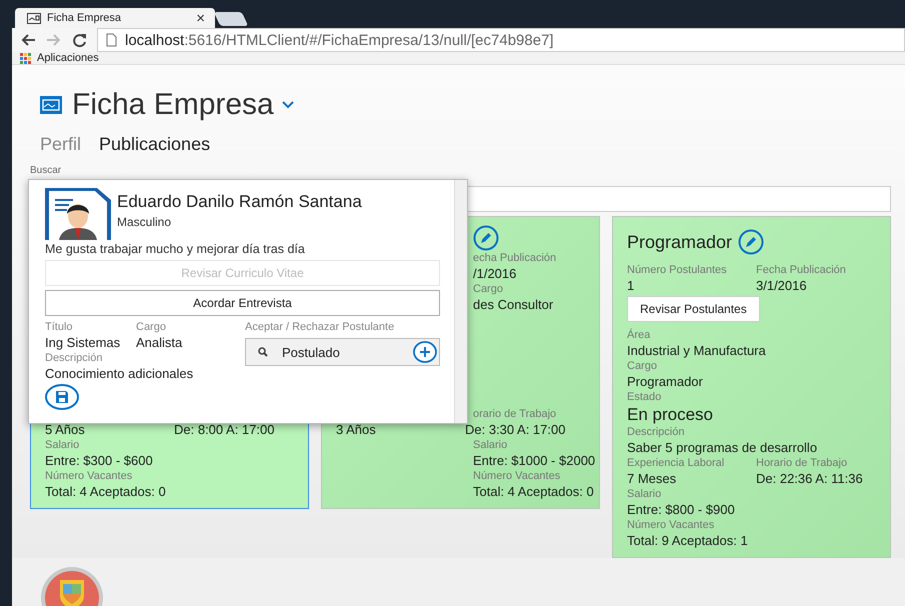 Image resolution: width=905 pixels, height=606 pixels. Describe the element at coordinates (515, 258) in the screenshot. I see `field-label: echa Publicación` at that location.